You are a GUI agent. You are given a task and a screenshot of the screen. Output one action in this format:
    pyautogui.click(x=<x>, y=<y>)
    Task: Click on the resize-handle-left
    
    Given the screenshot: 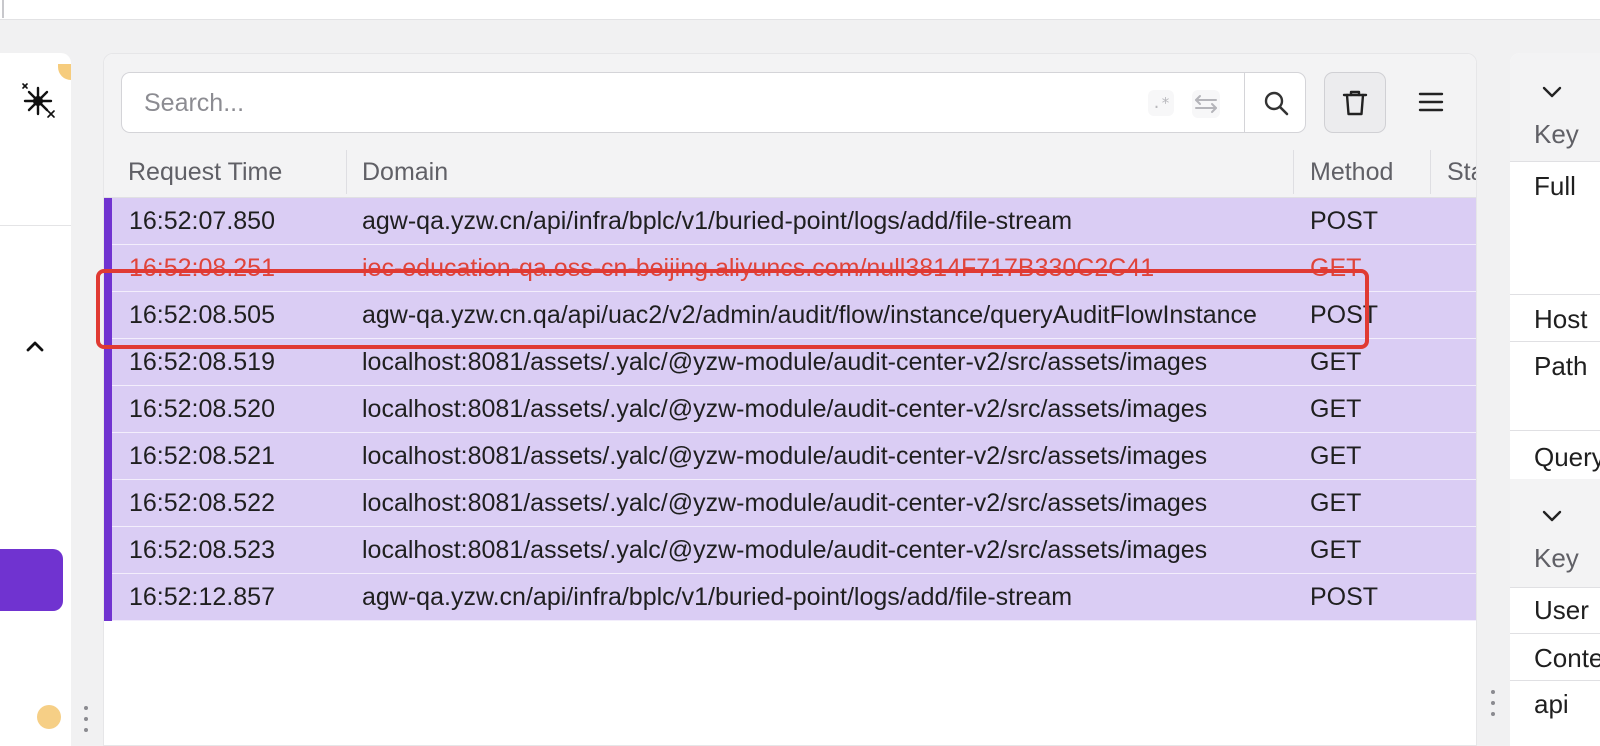 What is the action you would take?
    pyautogui.click(x=86, y=719)
    